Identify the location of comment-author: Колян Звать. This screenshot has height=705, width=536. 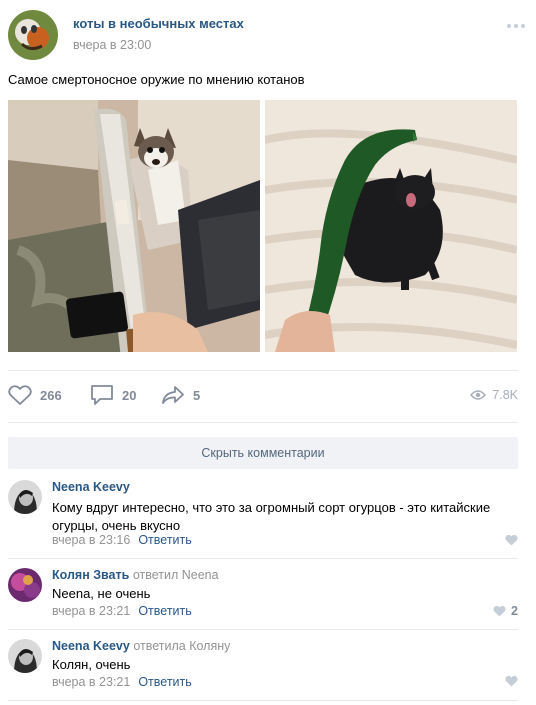
(90, 575).